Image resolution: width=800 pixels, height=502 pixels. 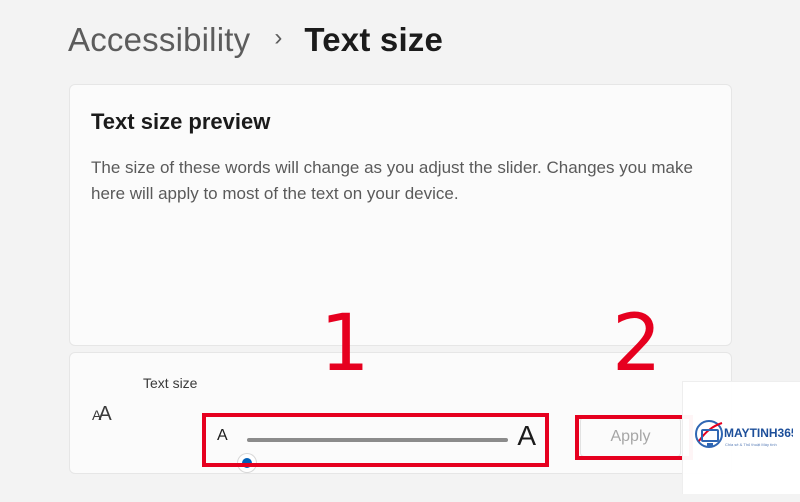 I want to click on apply-button: Apply, so click(x=630, y=437).